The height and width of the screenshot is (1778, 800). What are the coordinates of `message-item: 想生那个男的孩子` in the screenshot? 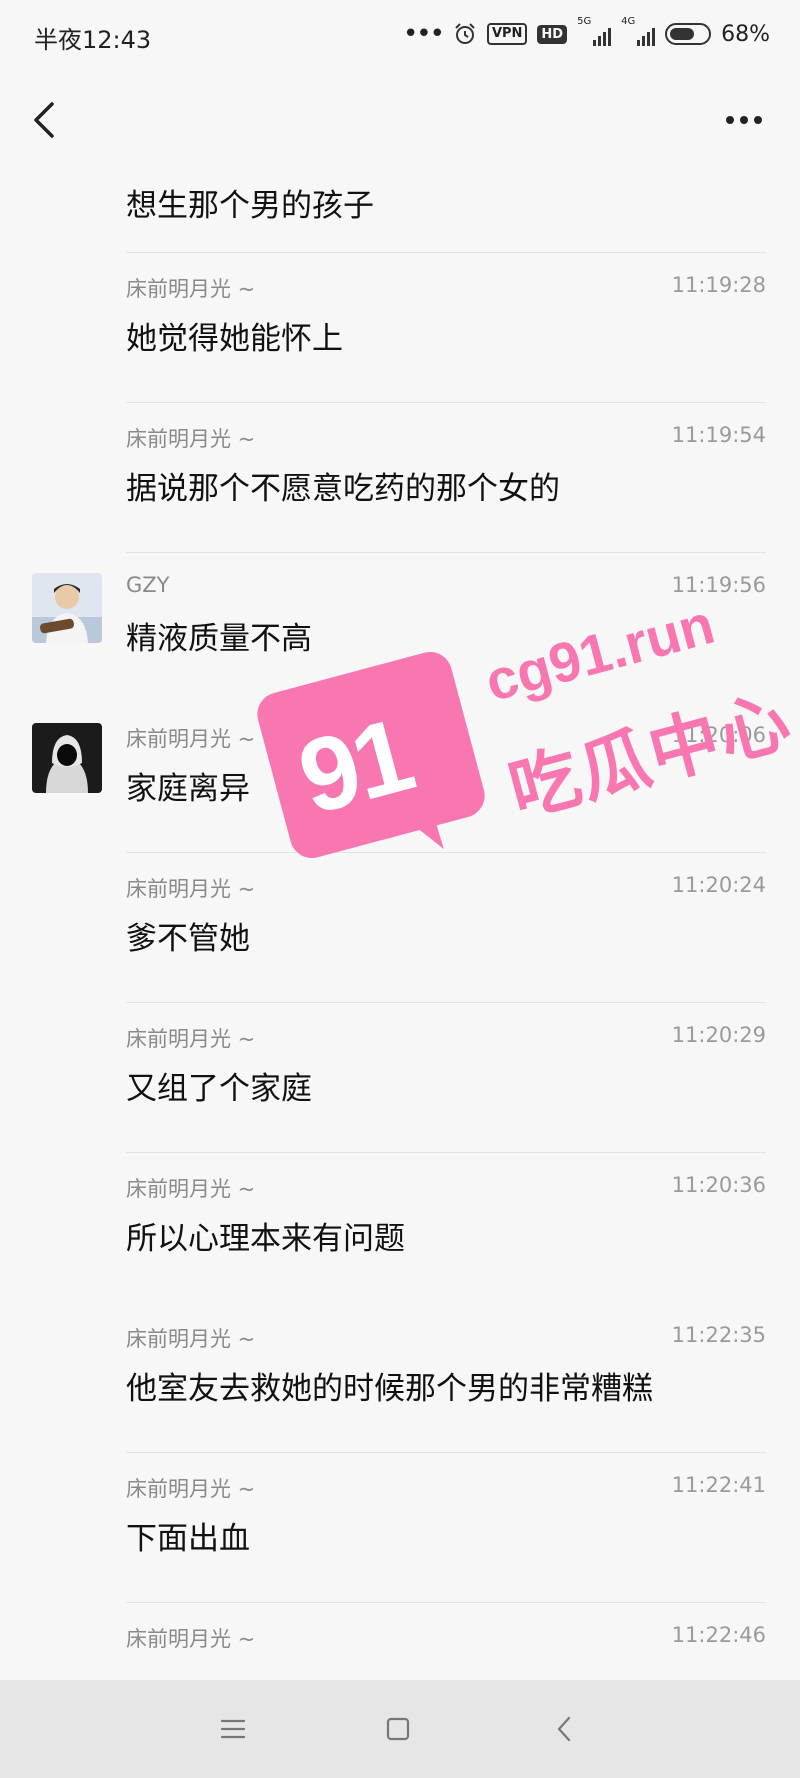 It's located at (400, 210).